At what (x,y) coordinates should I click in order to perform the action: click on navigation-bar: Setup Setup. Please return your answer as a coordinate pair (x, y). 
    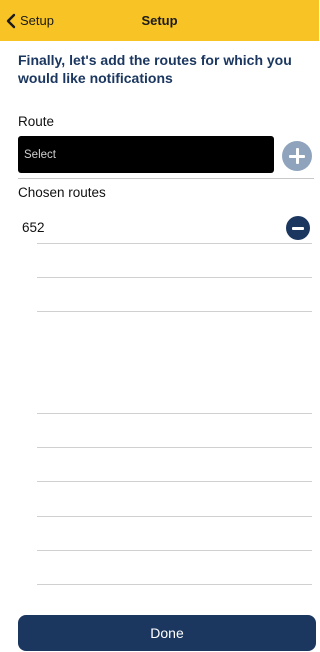
    Looking at the image, I should click on (159, 20).